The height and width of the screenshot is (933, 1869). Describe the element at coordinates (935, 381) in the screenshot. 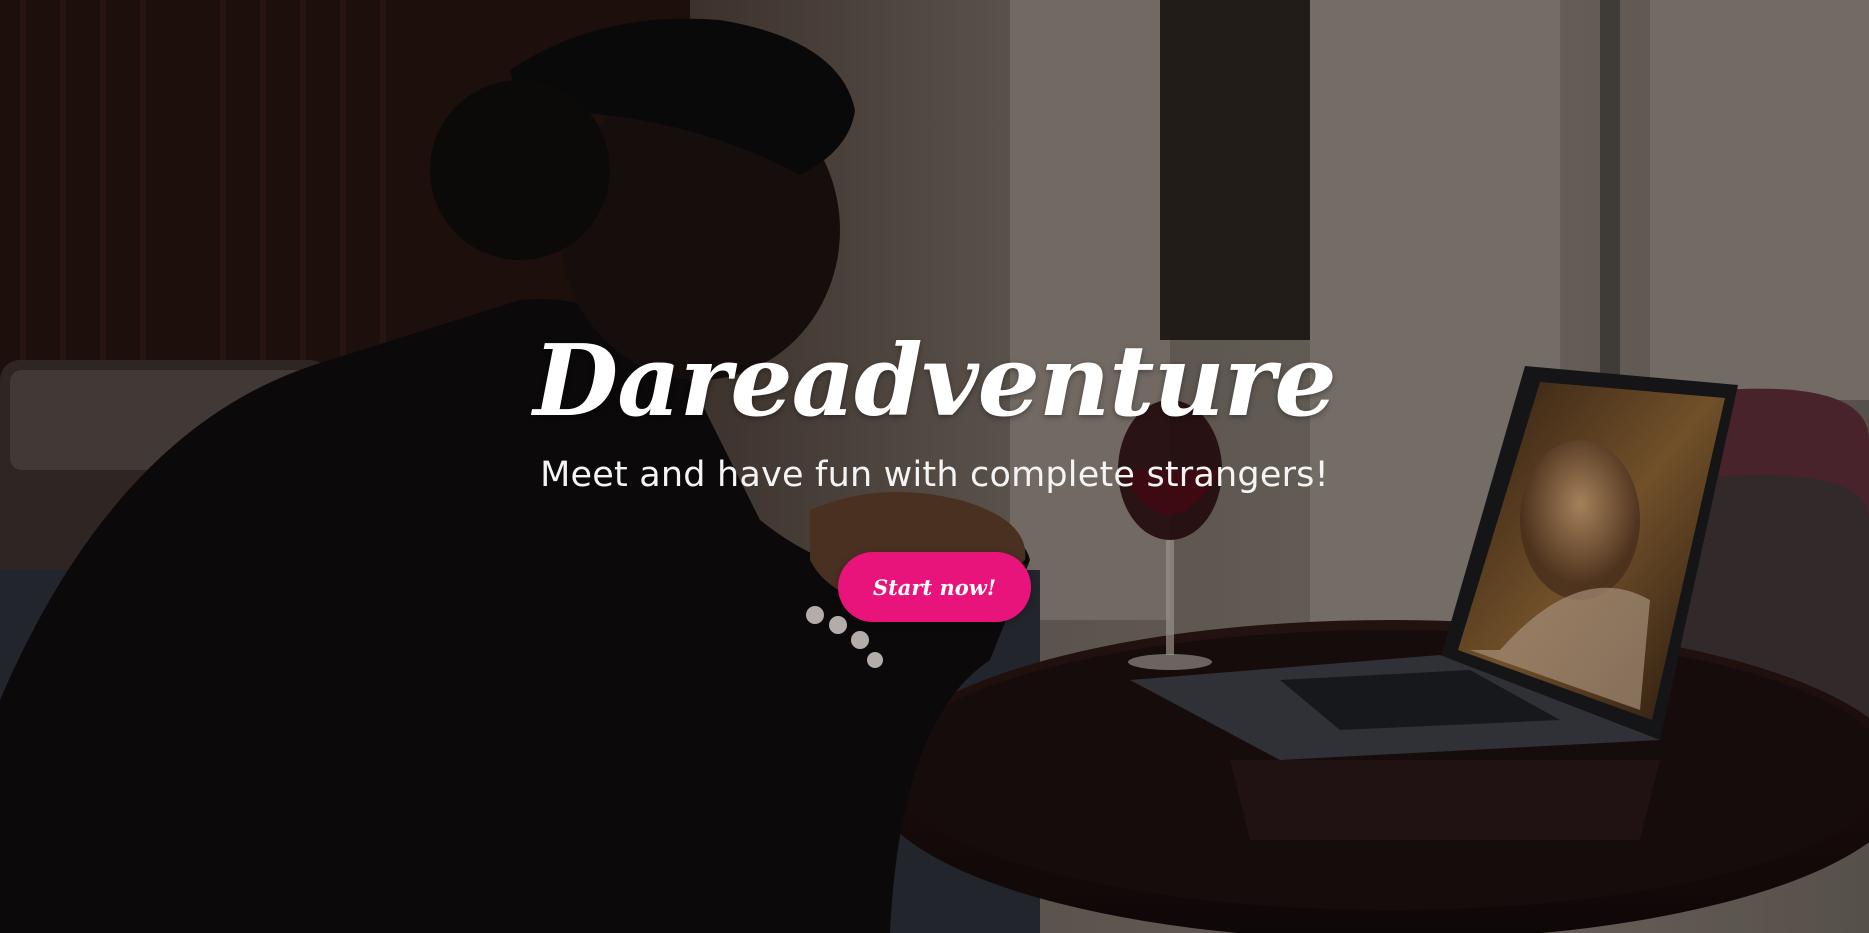

I see `site-title: Dareadventure` at that location.